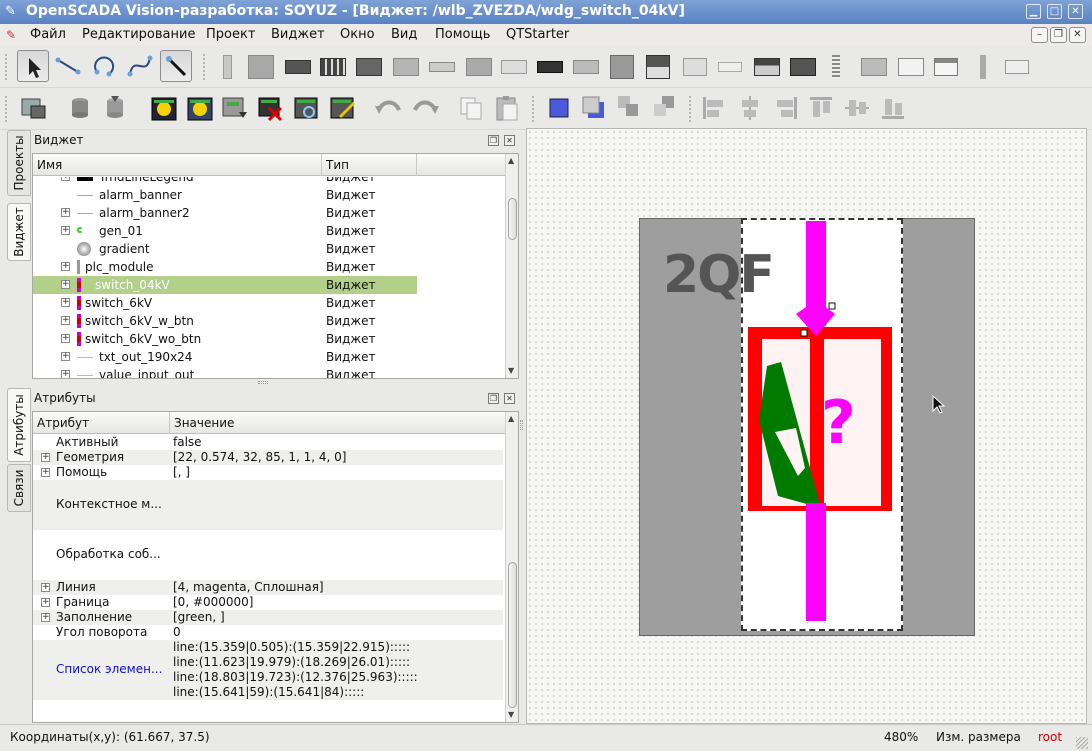 Image resolution: width=1092 pixels, height=751 pixels. Describe the element at coordinates (225, 231) in the screenshot. I see `tree-row: + gen_01 Виджет` at that location.